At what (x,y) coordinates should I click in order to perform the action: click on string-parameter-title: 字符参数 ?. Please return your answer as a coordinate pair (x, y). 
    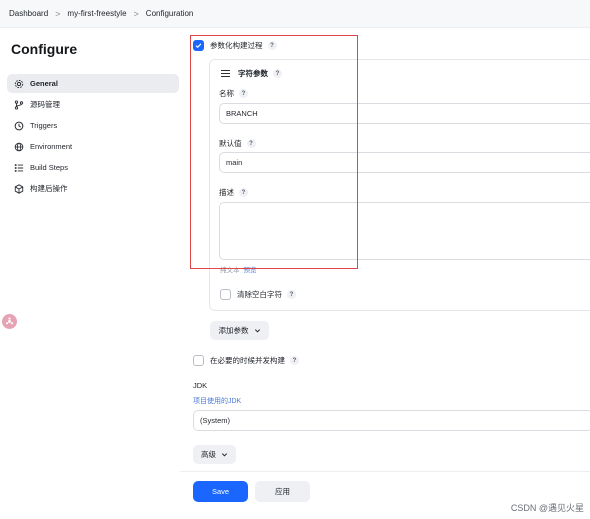
    Looking at the image, I should click on (260, 73).